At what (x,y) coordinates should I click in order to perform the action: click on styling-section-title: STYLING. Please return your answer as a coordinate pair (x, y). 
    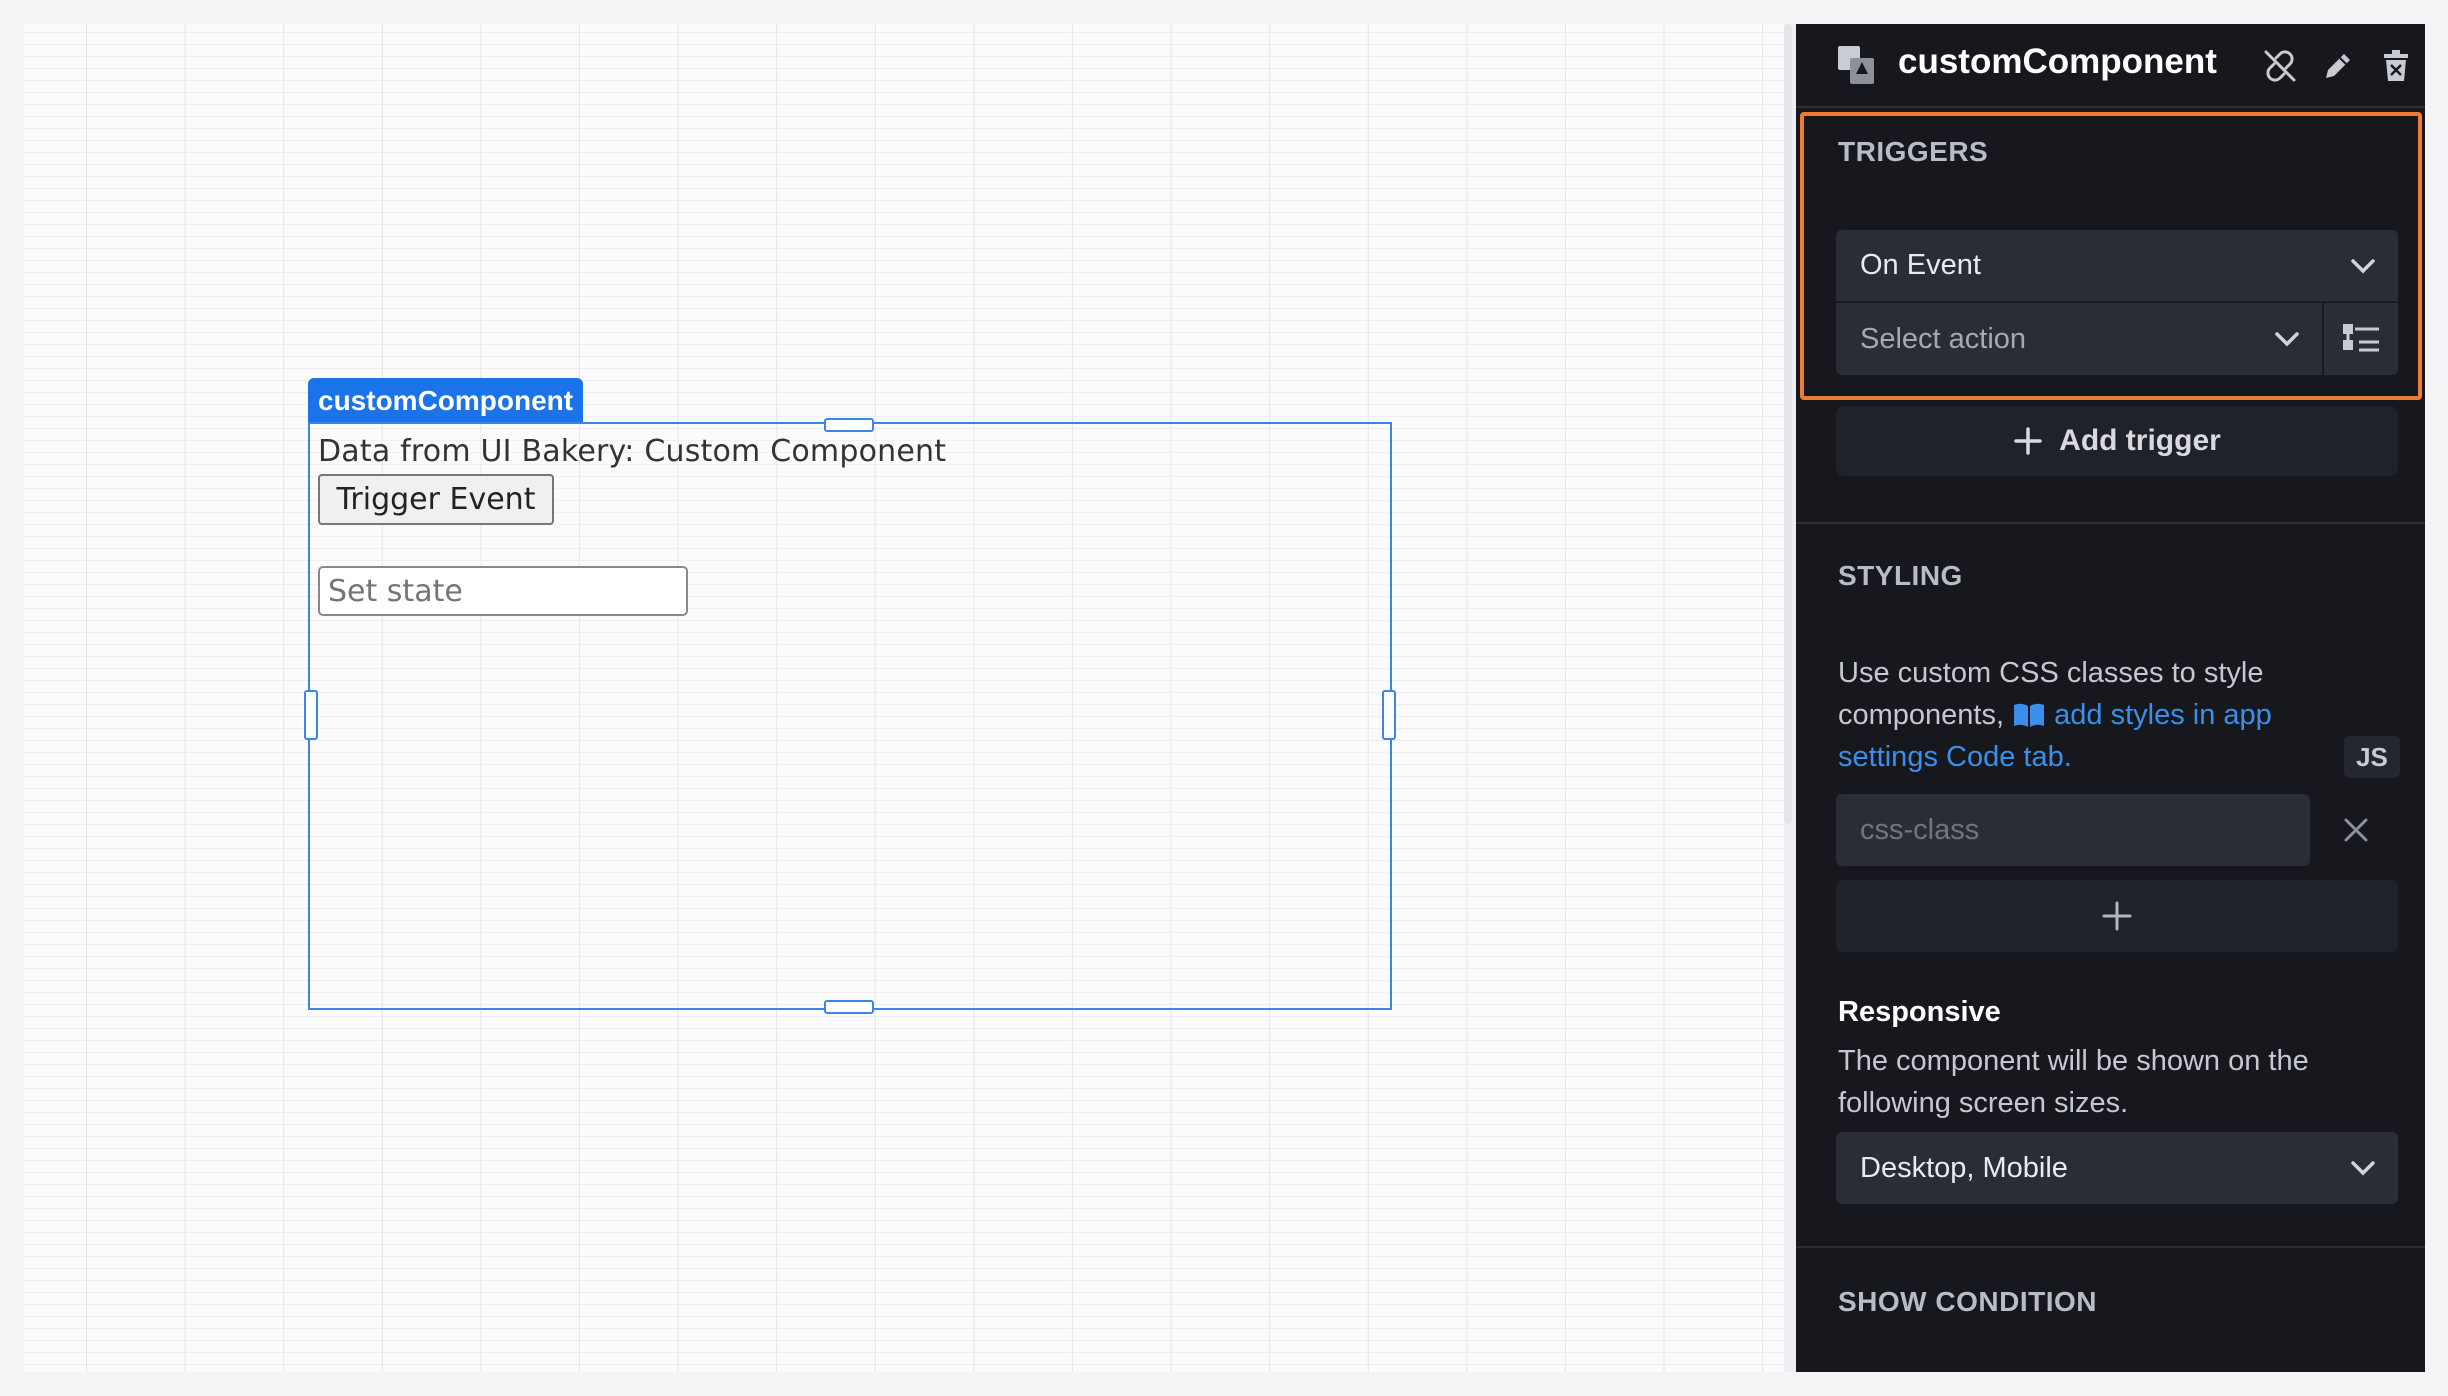
    Looking at the image, I should click on (1900, 575).